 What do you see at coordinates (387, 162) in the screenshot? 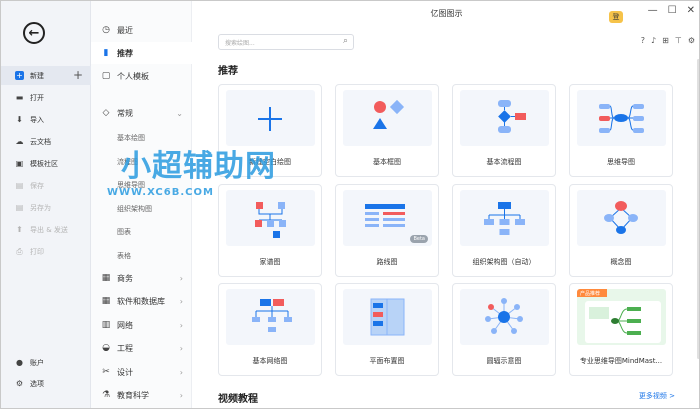
I see `card-label: 基本框图` at bounding box center [387, 162].